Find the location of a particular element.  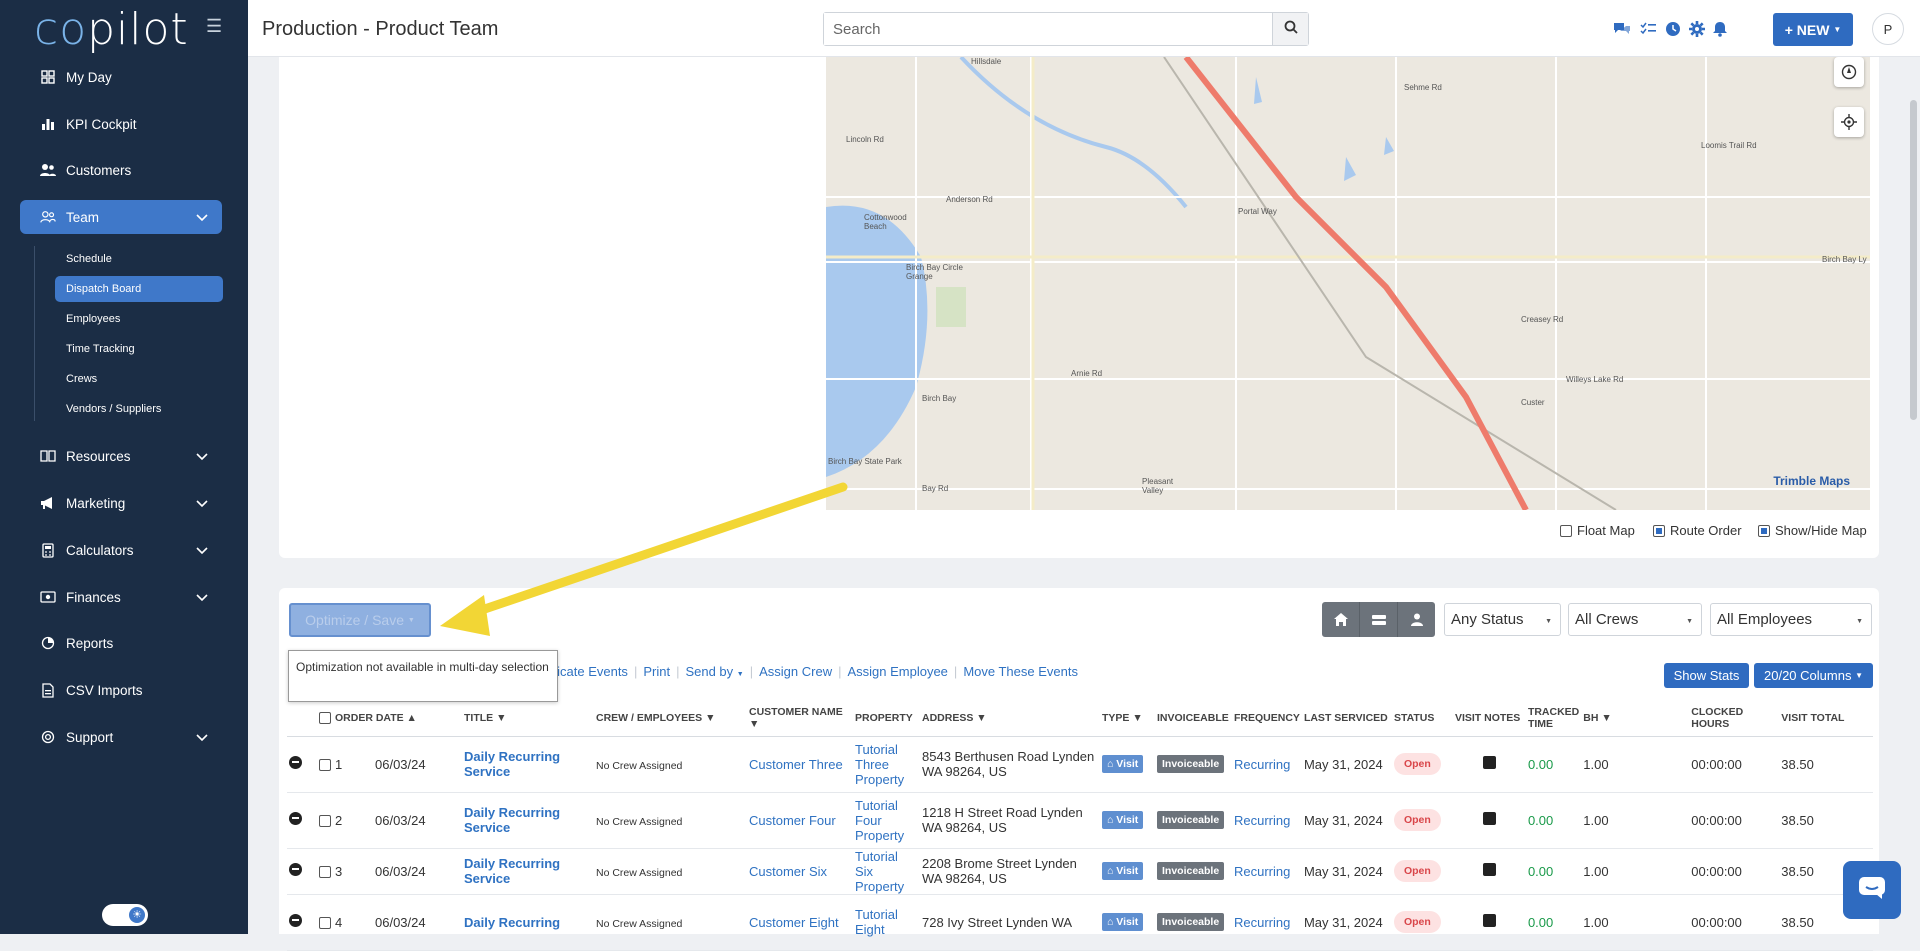

truck-icon is located at coordinates (1379, 619).